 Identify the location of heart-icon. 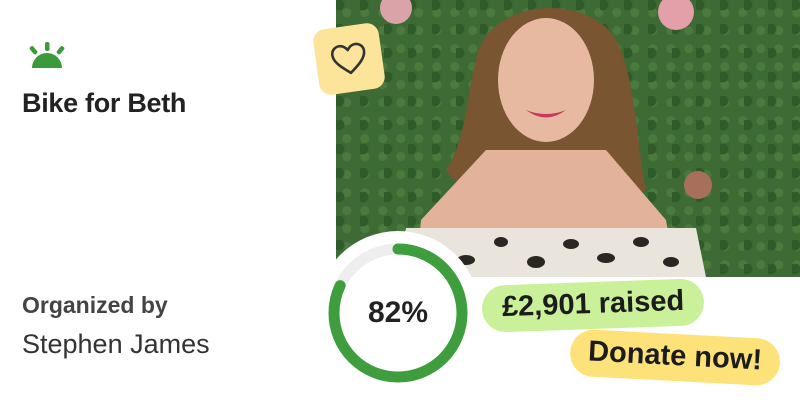
(348, 58).